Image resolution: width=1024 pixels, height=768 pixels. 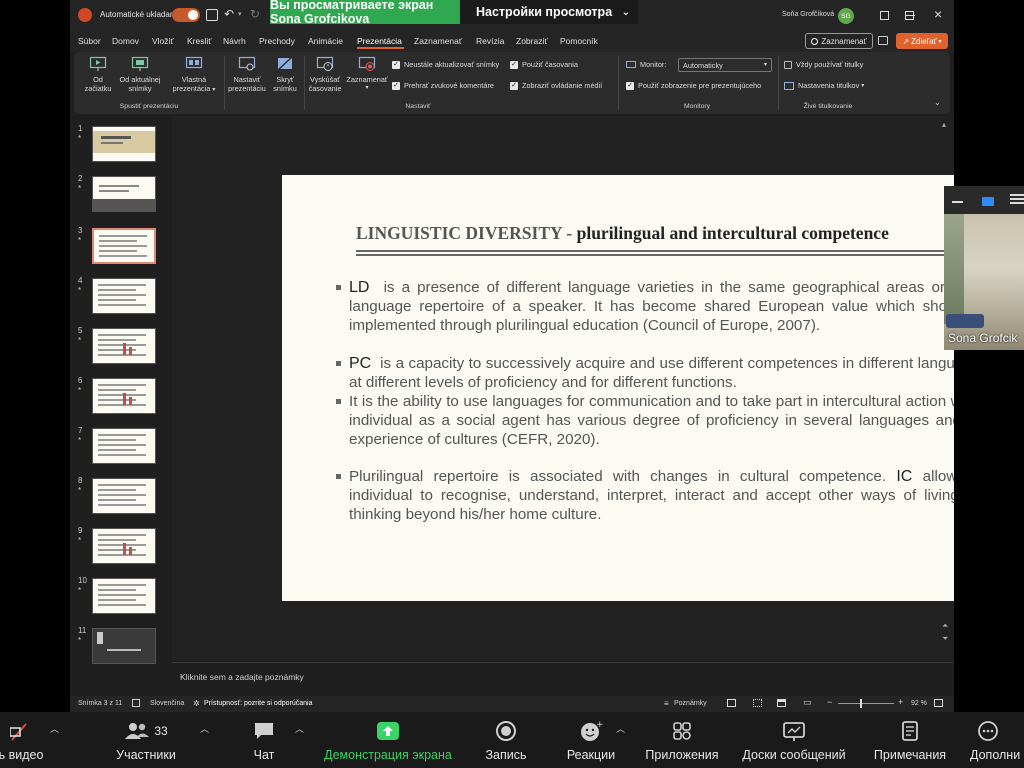 What do you see at coordinates (866, 703) in the screenshot?
I see `zoom-slider` at bounding box center [866, 703].